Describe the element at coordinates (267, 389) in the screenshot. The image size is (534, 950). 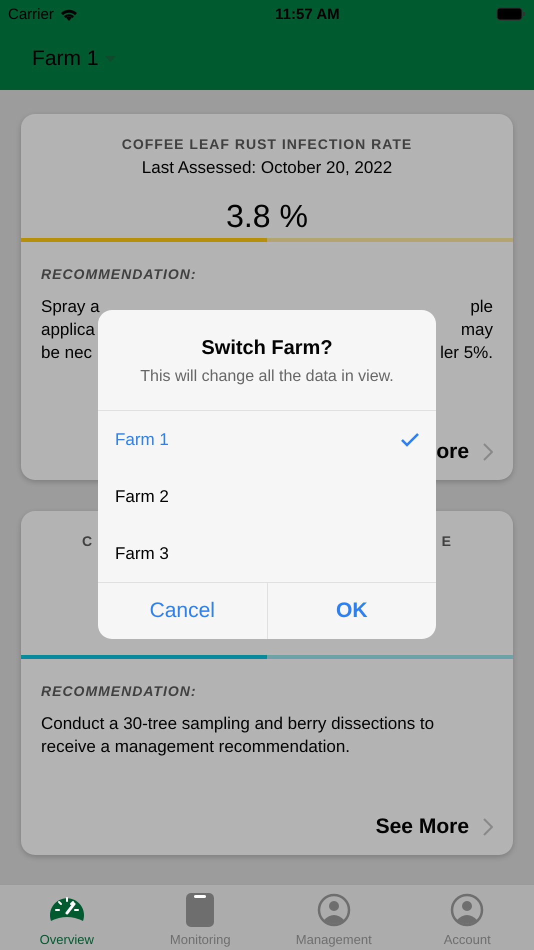
I see `dialog-message: This will change all the data in view.` at that location.